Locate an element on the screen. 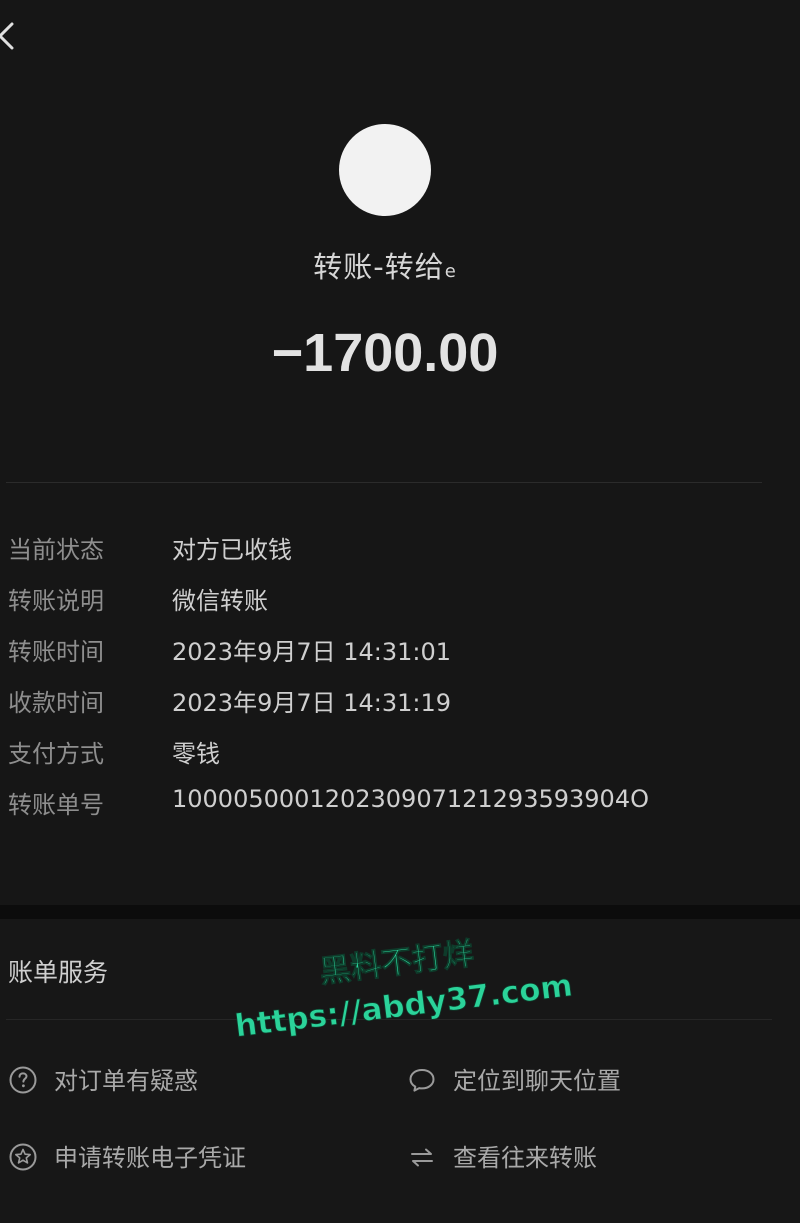  detail-label: 收款时间 is located at coordinates (56, 703).